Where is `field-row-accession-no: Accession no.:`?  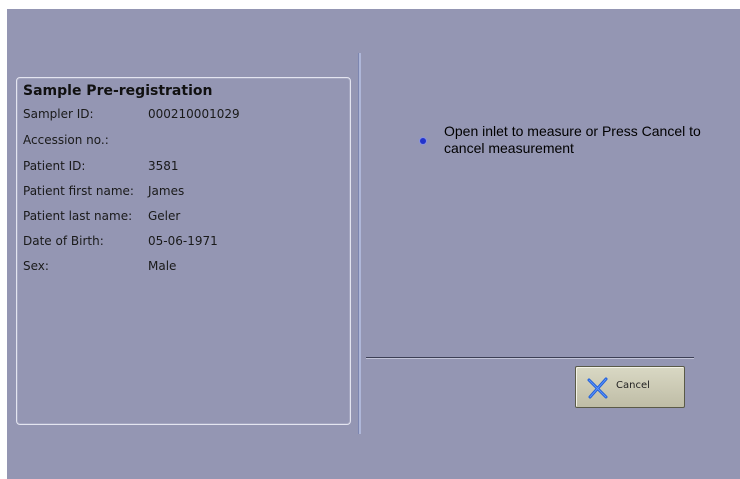 field-row-accession-no: Accession no.: is located at coordinates (183, 143).